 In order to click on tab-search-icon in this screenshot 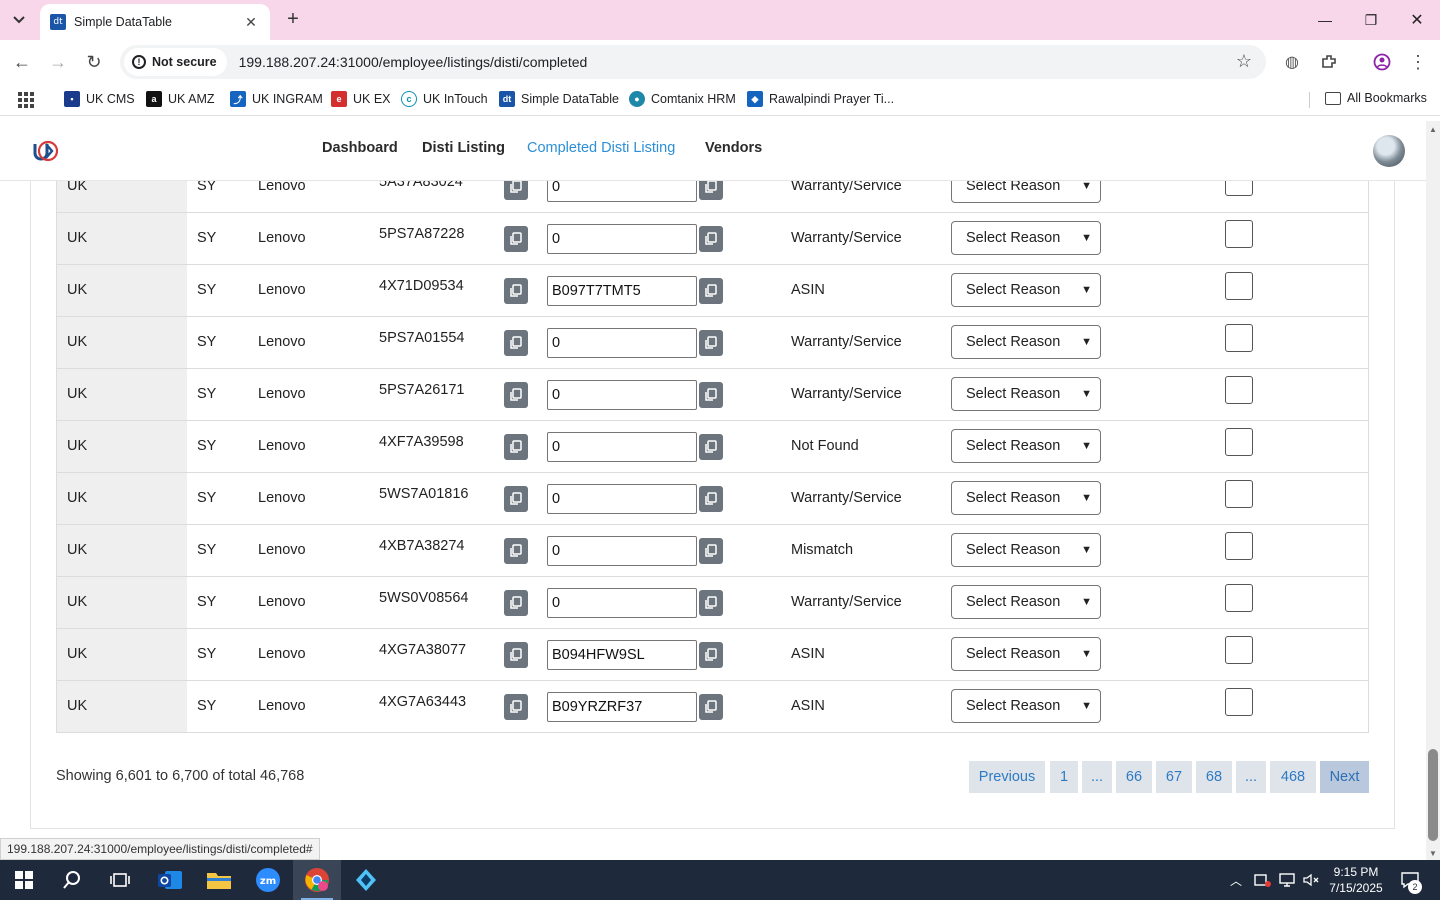, I will do `click(19, 20)`.